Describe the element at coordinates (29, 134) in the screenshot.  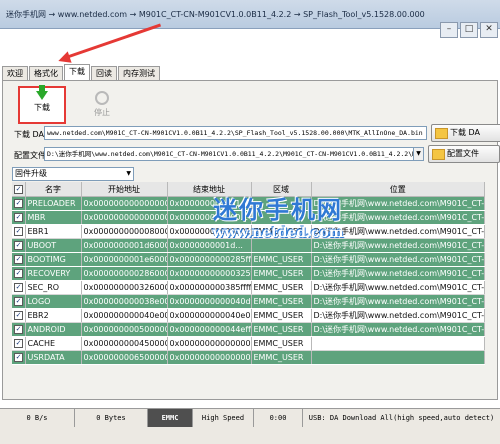
I see `download-agent-label: 下载 DA` at that location.